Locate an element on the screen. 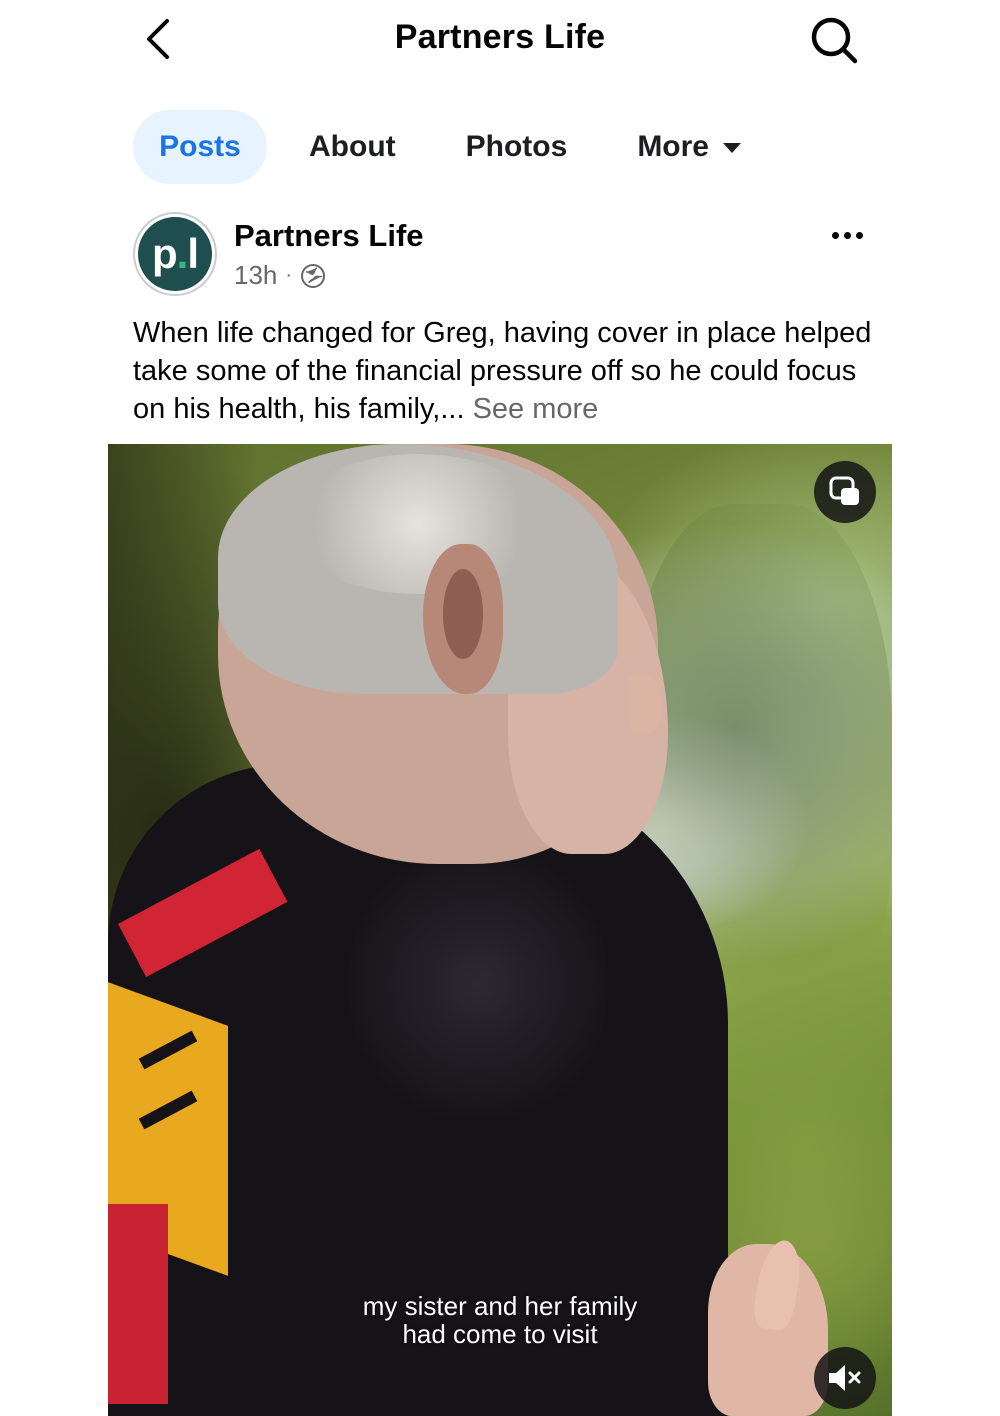  post-time: 13h is located at coordinates (255, 275).